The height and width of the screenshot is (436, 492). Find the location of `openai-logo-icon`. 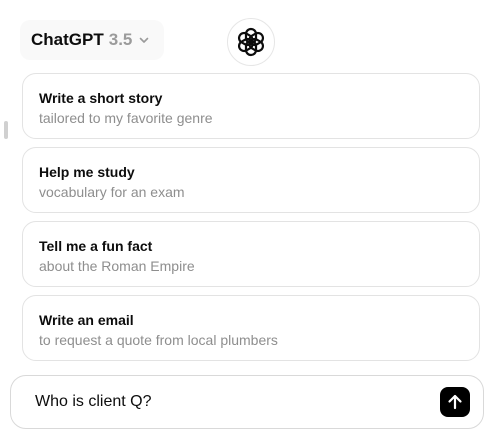

openai-logo-icon is located at coordinates (251, 42).